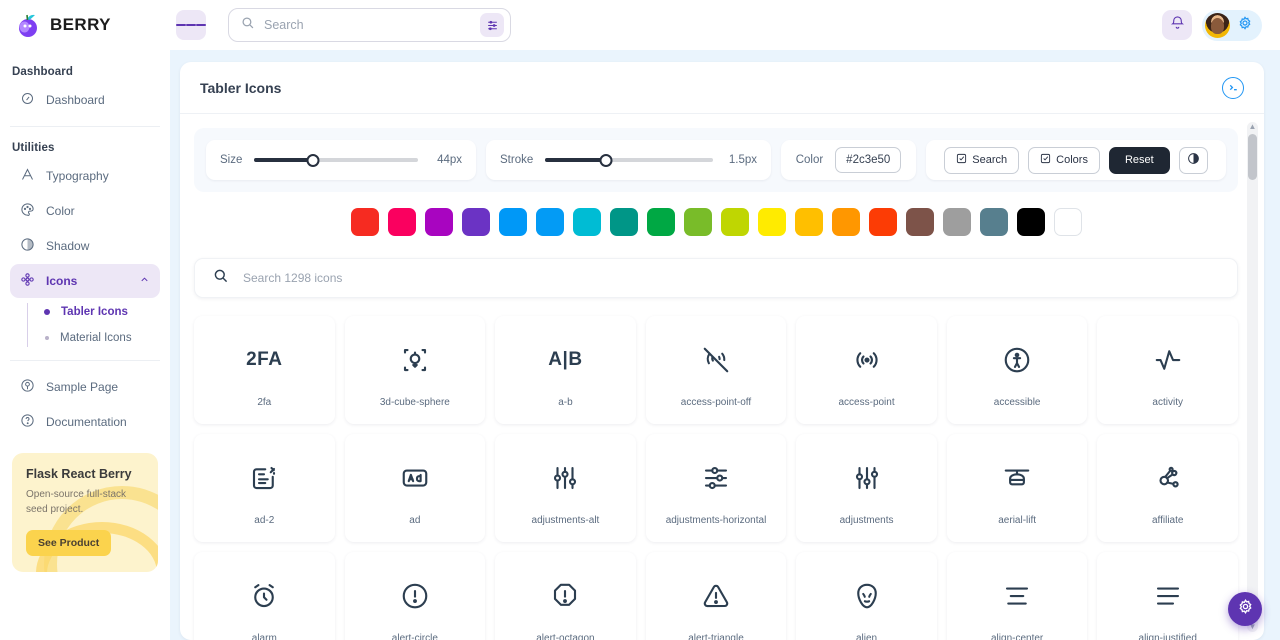  Describe the element at coordinates (1139, 160) in the screenshot. I see `reset-button: Reset` at that location.